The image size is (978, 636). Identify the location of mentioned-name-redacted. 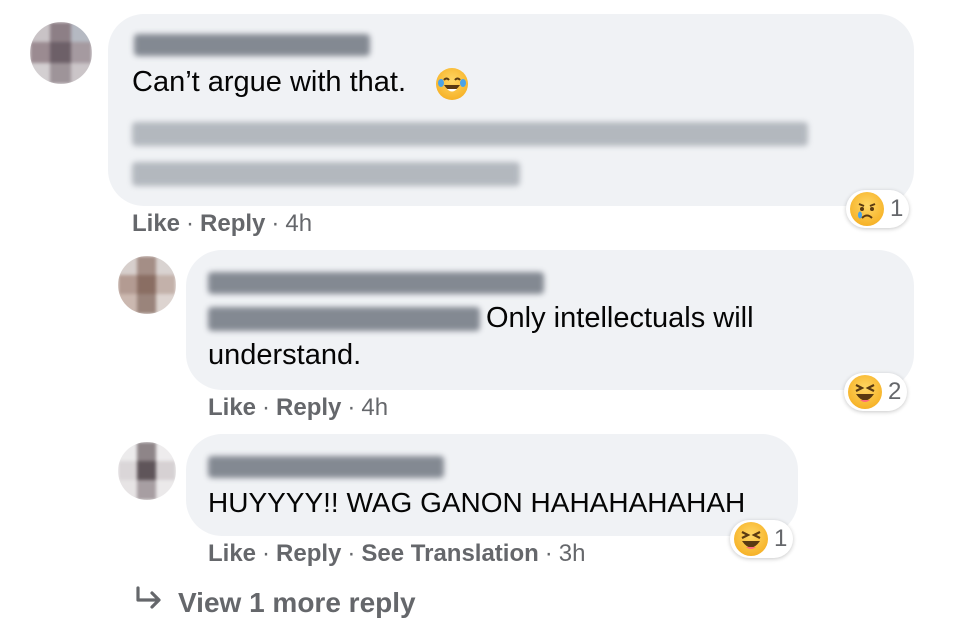
(344, 319).